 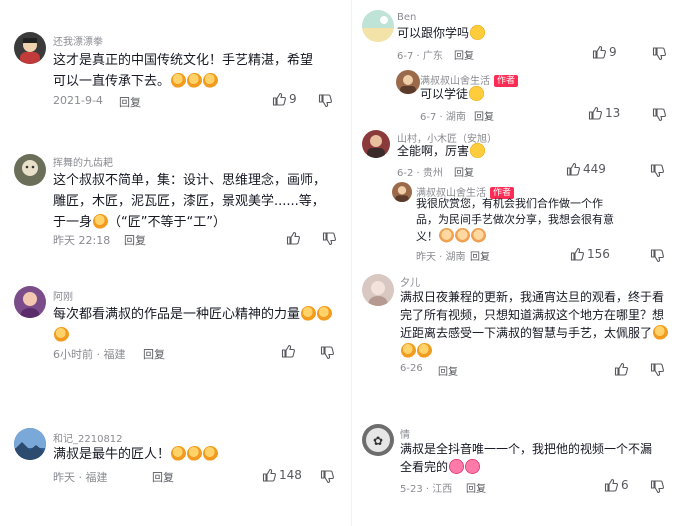 What do you see at coordinates (83, 161) in the screenshot?
I see `comment-username: 挥舞的九齿耙` at bounding box center [83, 161].